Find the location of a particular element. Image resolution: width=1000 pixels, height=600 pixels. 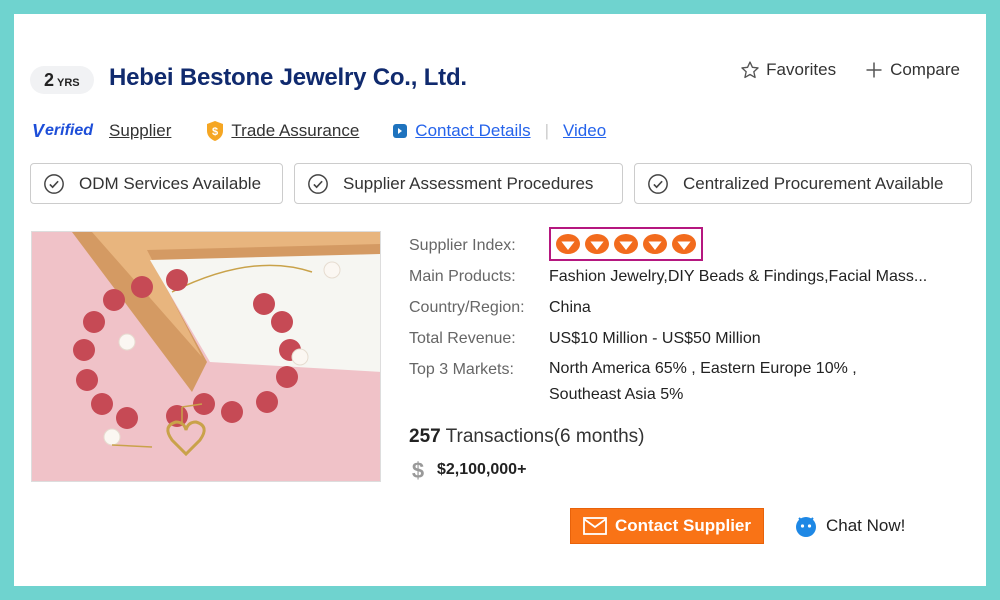

company-name: Hebei Bestone Jewelry Co., Ltd. is located at coordinates (288, 78).